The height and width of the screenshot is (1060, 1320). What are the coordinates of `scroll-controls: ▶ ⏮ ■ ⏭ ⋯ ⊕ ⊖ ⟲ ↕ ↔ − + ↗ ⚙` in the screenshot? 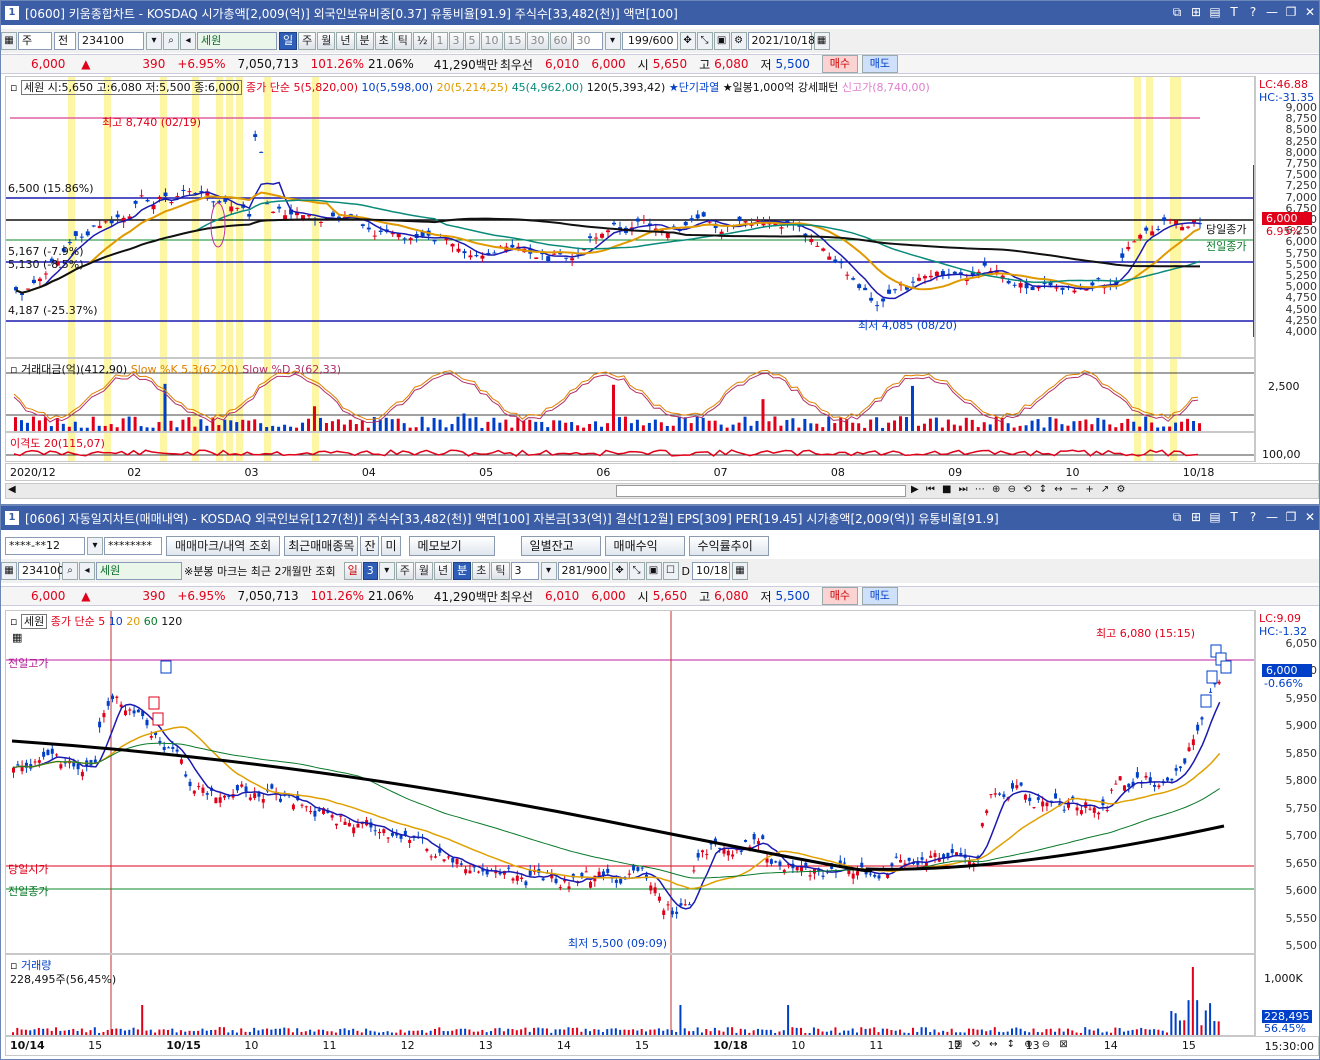 It's located at (1019, 489).